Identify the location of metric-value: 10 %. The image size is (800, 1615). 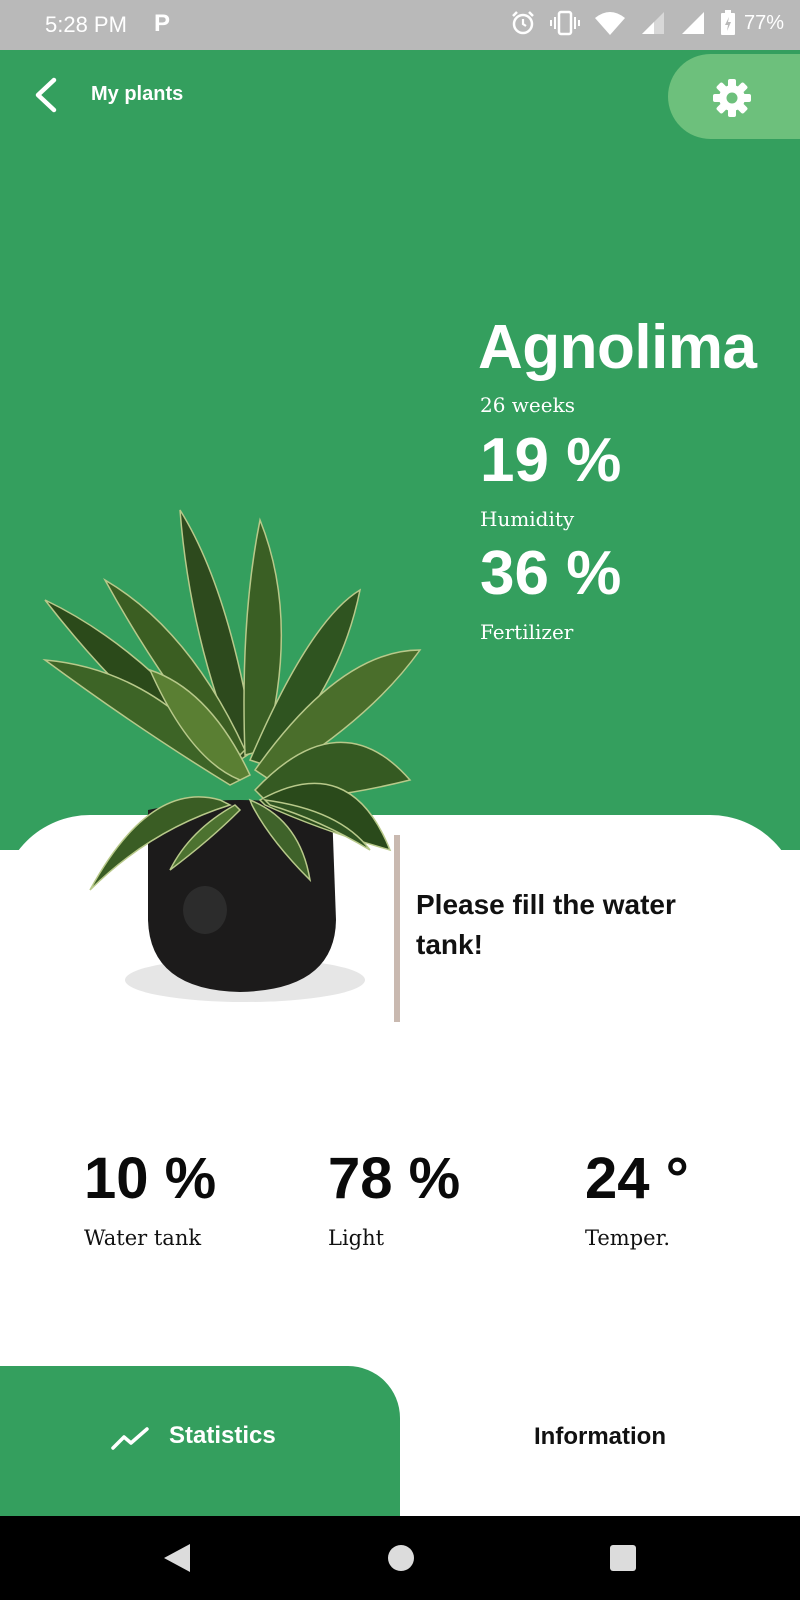
(150, 1178).